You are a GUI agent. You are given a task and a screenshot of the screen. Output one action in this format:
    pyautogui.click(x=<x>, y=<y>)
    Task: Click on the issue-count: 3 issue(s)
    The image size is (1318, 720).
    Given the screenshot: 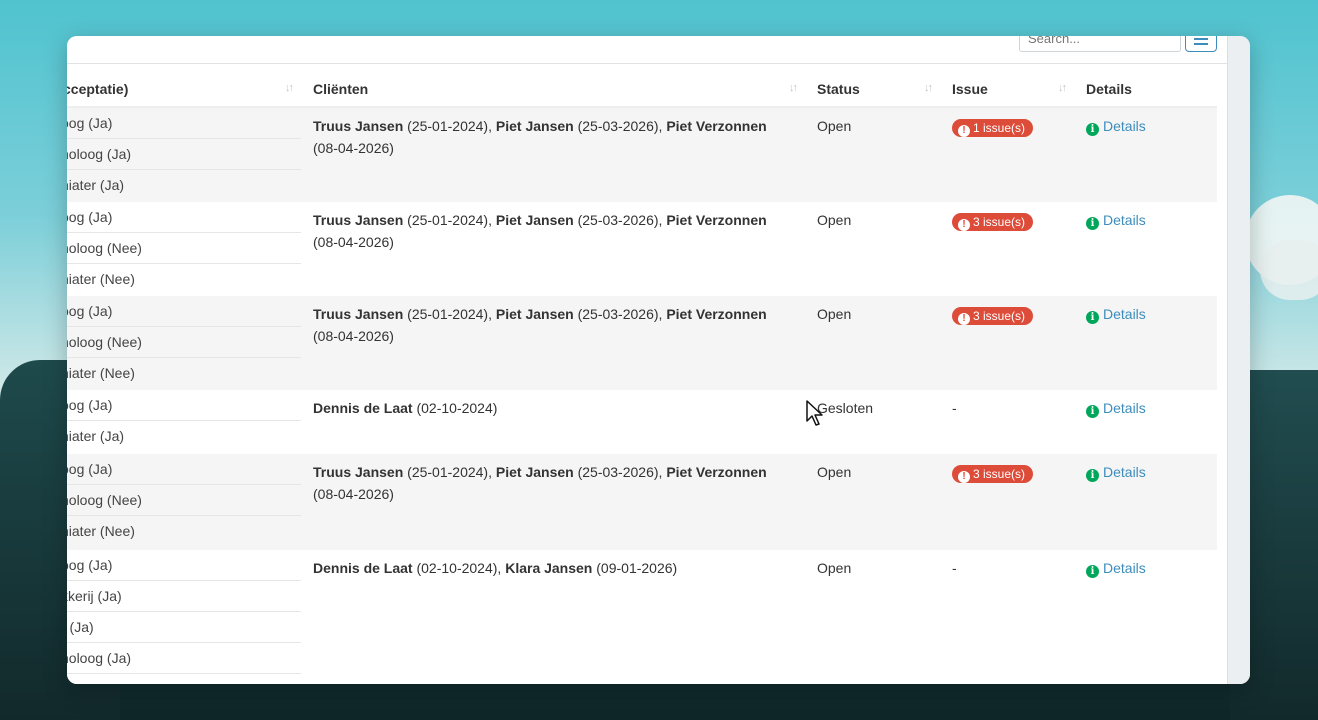 What is the action you would take?
    pyautogui.click(x=999, y=474)
    